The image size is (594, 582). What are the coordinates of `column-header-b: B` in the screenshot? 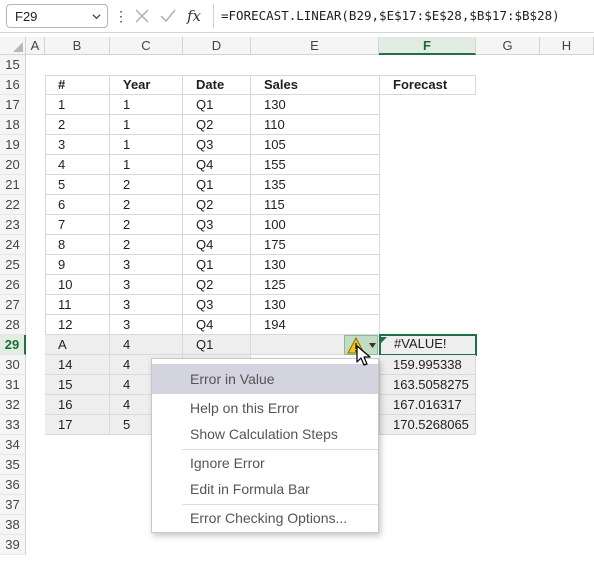 It's located at (77, 46).